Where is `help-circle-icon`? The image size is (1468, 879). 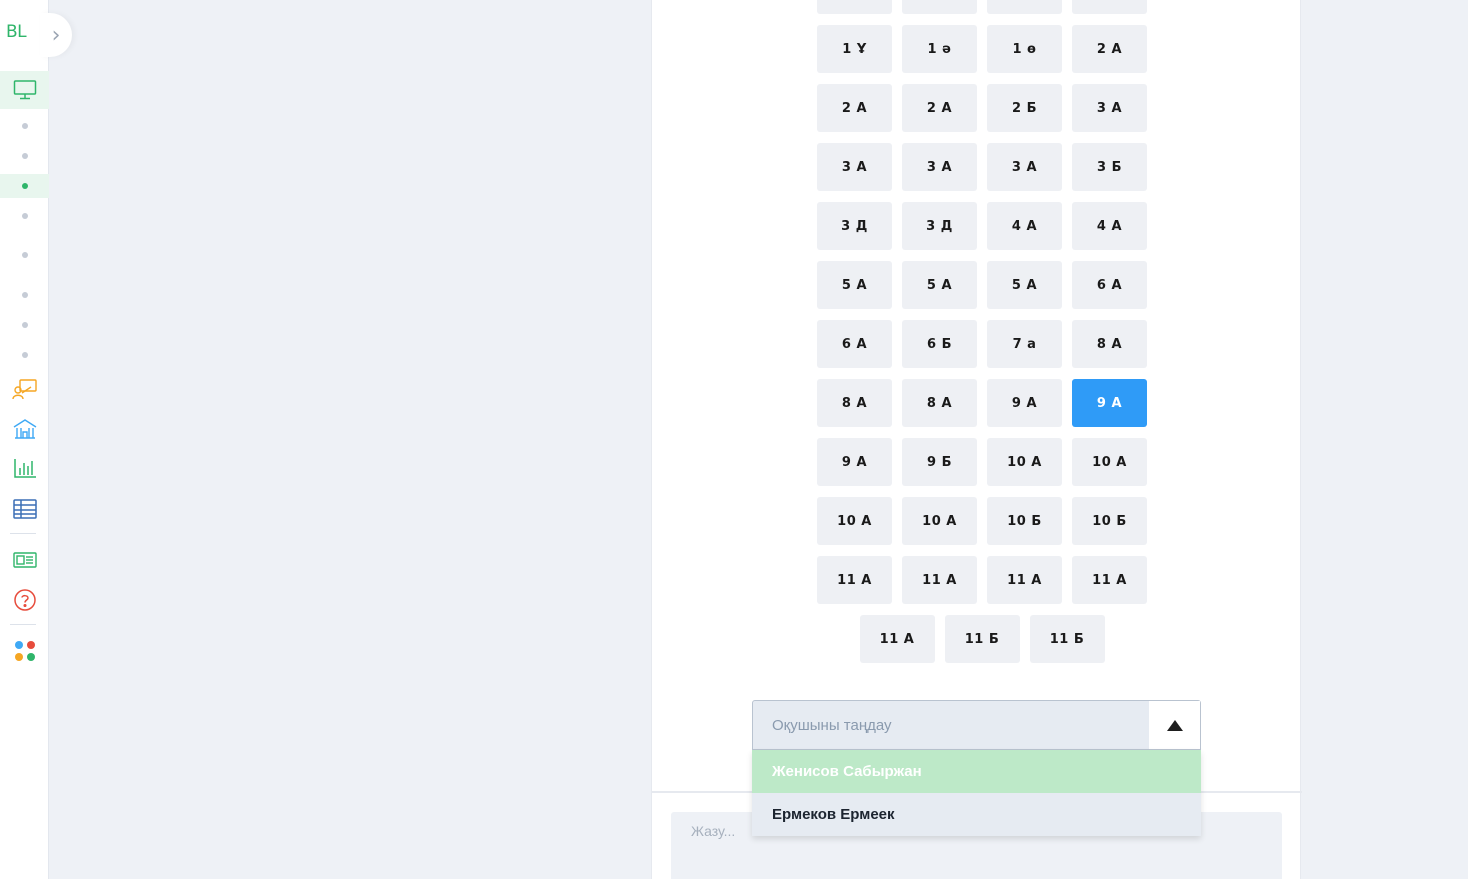 help-circle-icon is located at coordinates (24, 600).